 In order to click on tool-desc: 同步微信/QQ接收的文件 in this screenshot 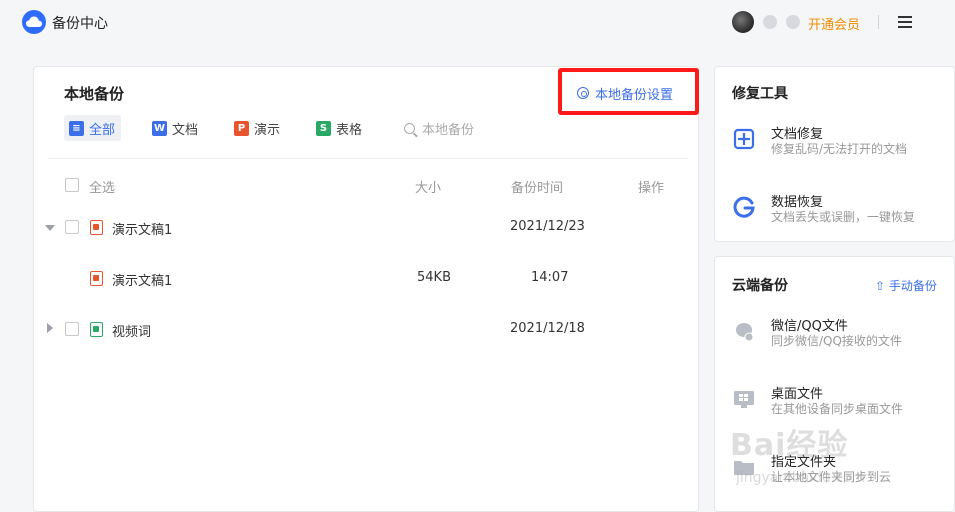, I will do `click(836, 341)`.